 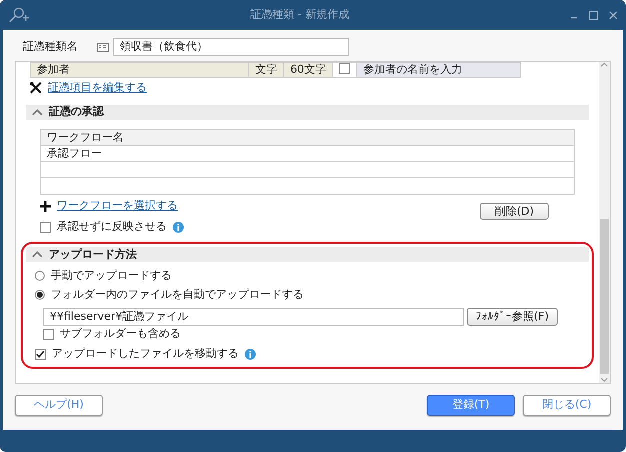 What do you see at coordinates (103, 47) in the screenshot?
I see `id-card-icon` at bounding box center [103, 47].